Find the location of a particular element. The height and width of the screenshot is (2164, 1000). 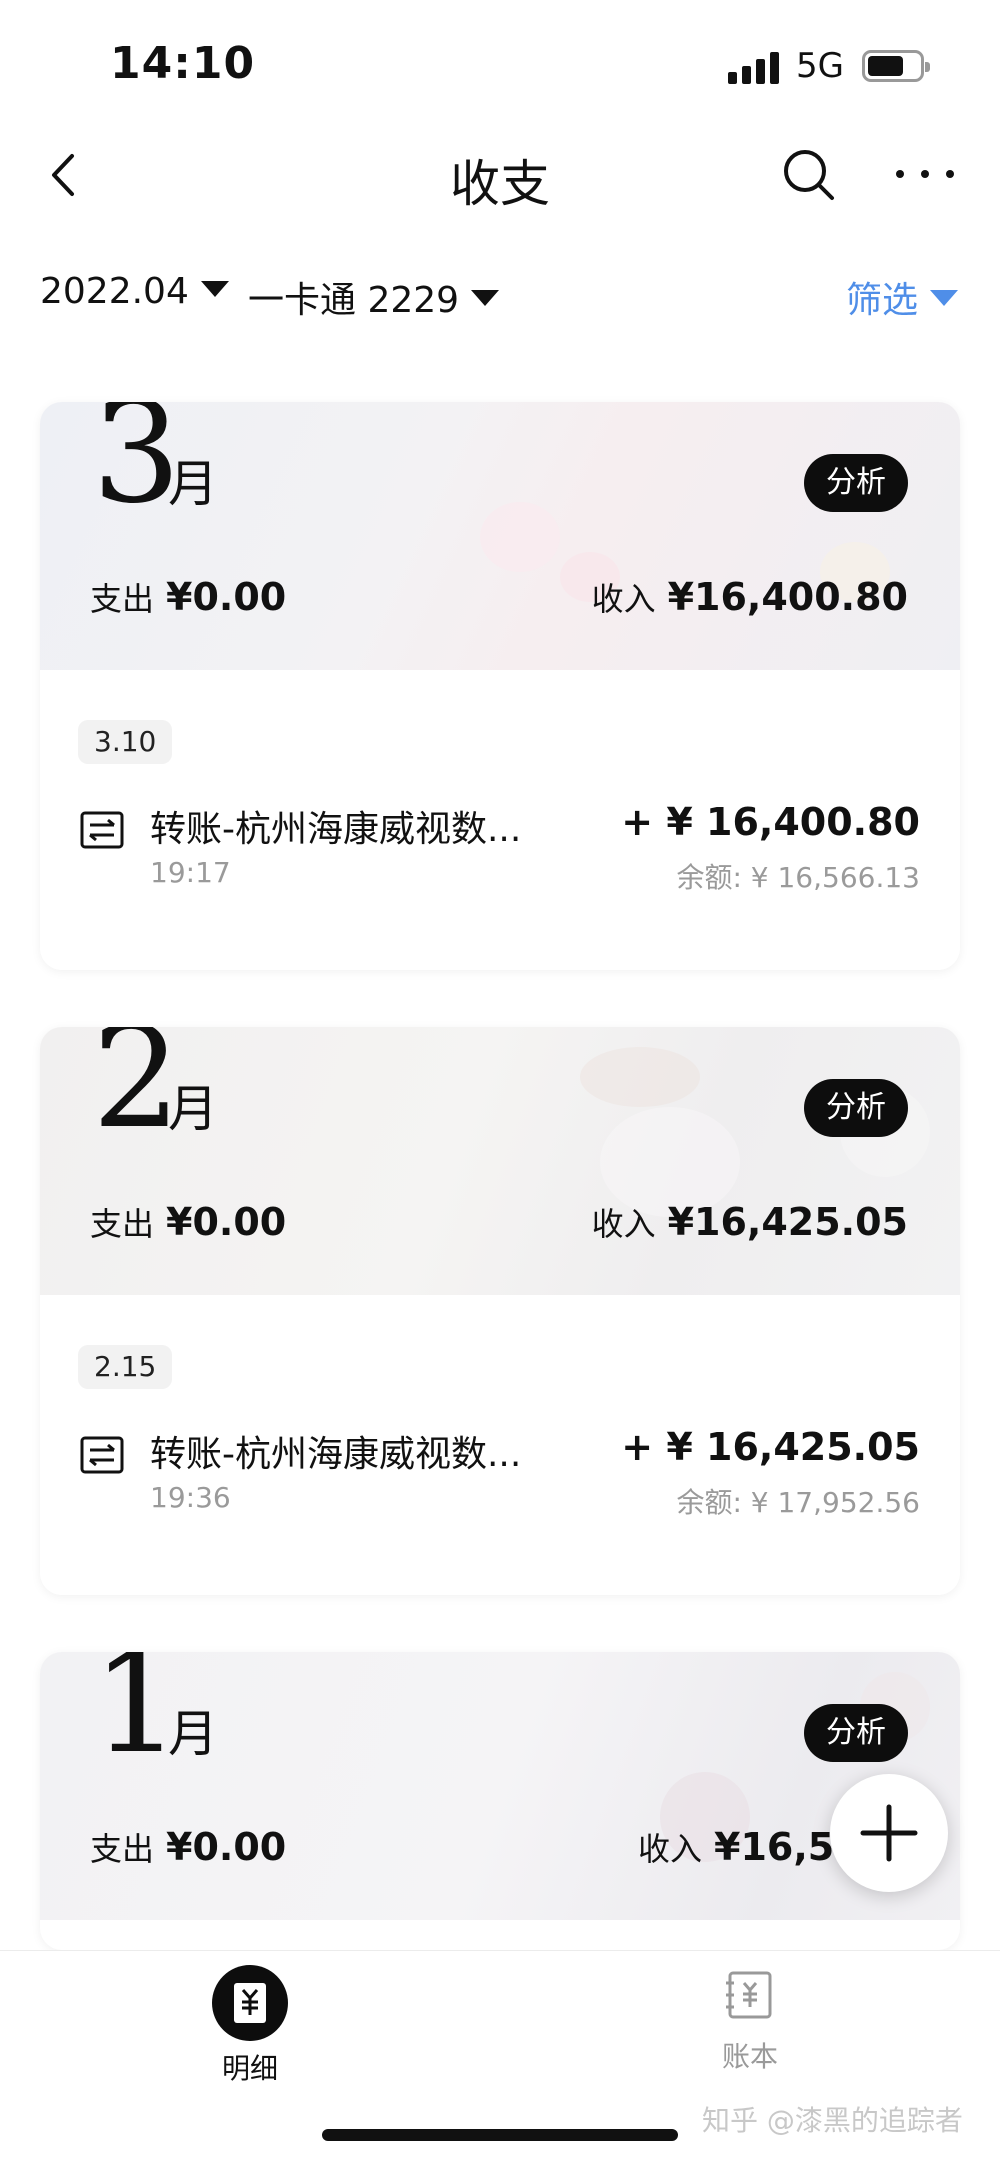

home-indicator is located at coordinates (500, 2135).